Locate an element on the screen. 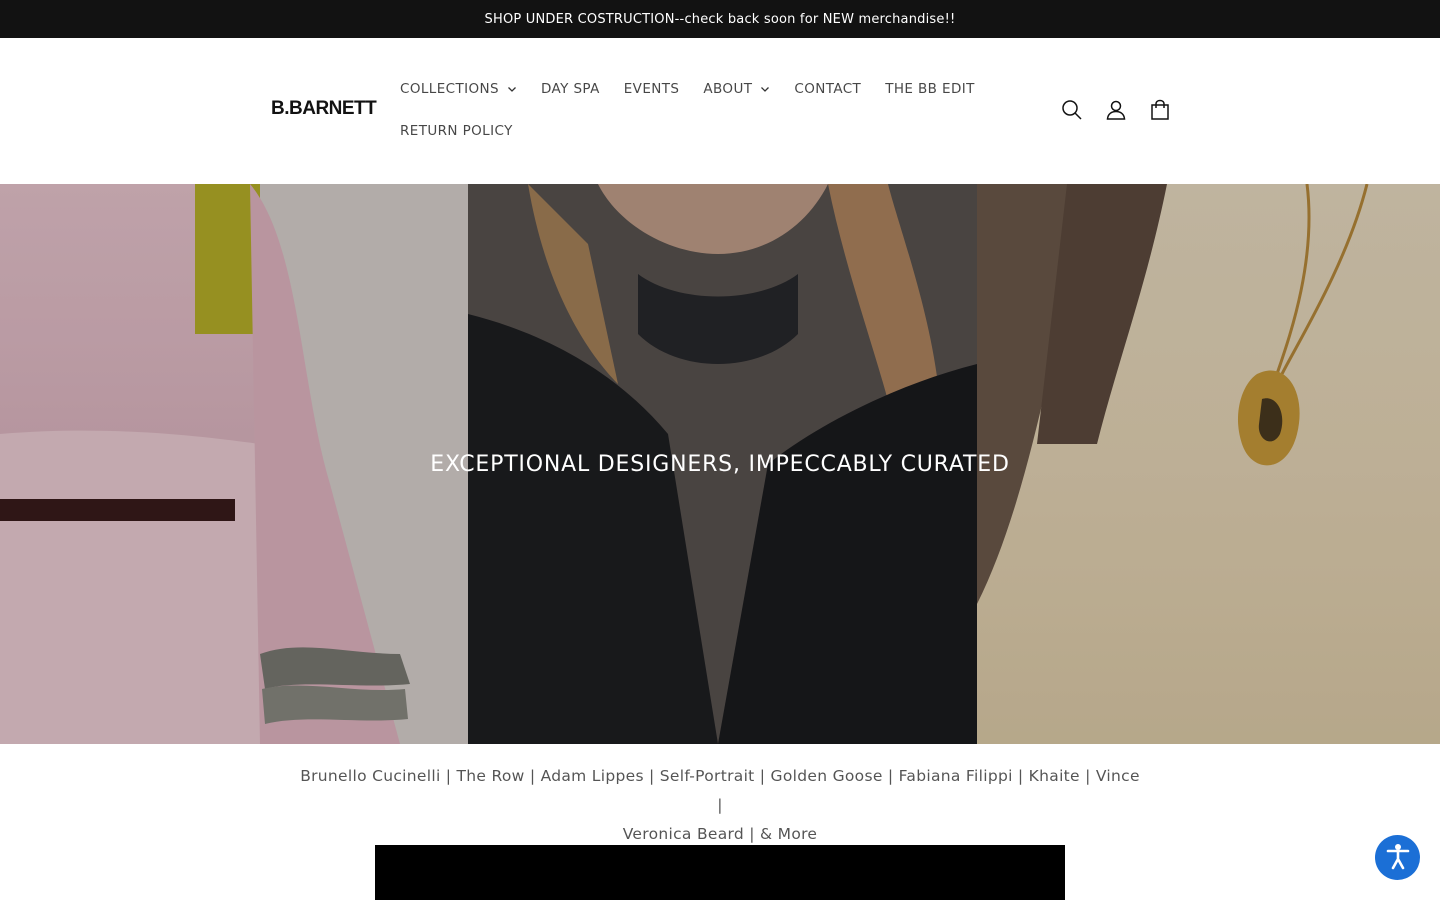 The height and width of the screenshot is (900, 1440). cart-icon is located at coordinates (1160, 112).